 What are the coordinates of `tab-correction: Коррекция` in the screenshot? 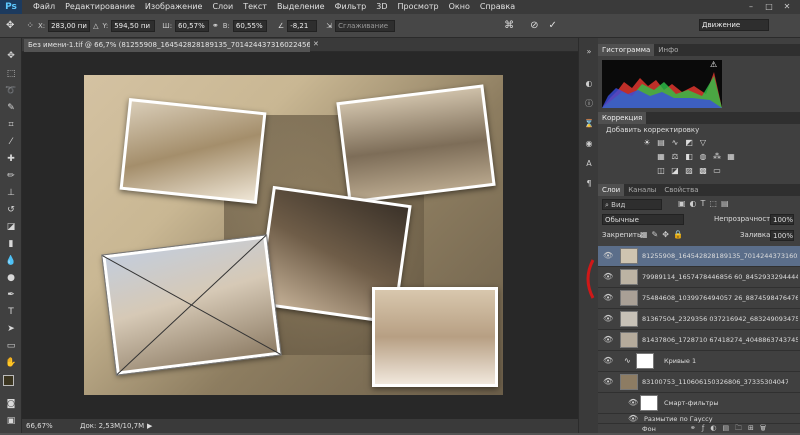 It's located at (622, 118).